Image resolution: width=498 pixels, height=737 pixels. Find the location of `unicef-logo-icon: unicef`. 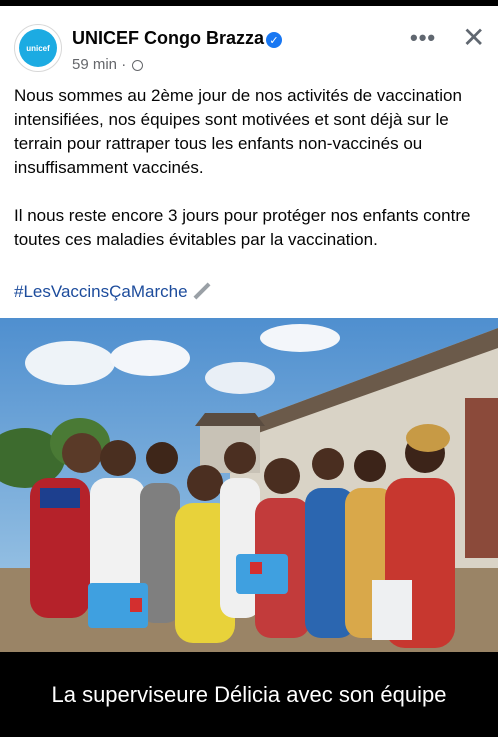

unicef-logo-icon: unicef is located at coordinates (38, 48).